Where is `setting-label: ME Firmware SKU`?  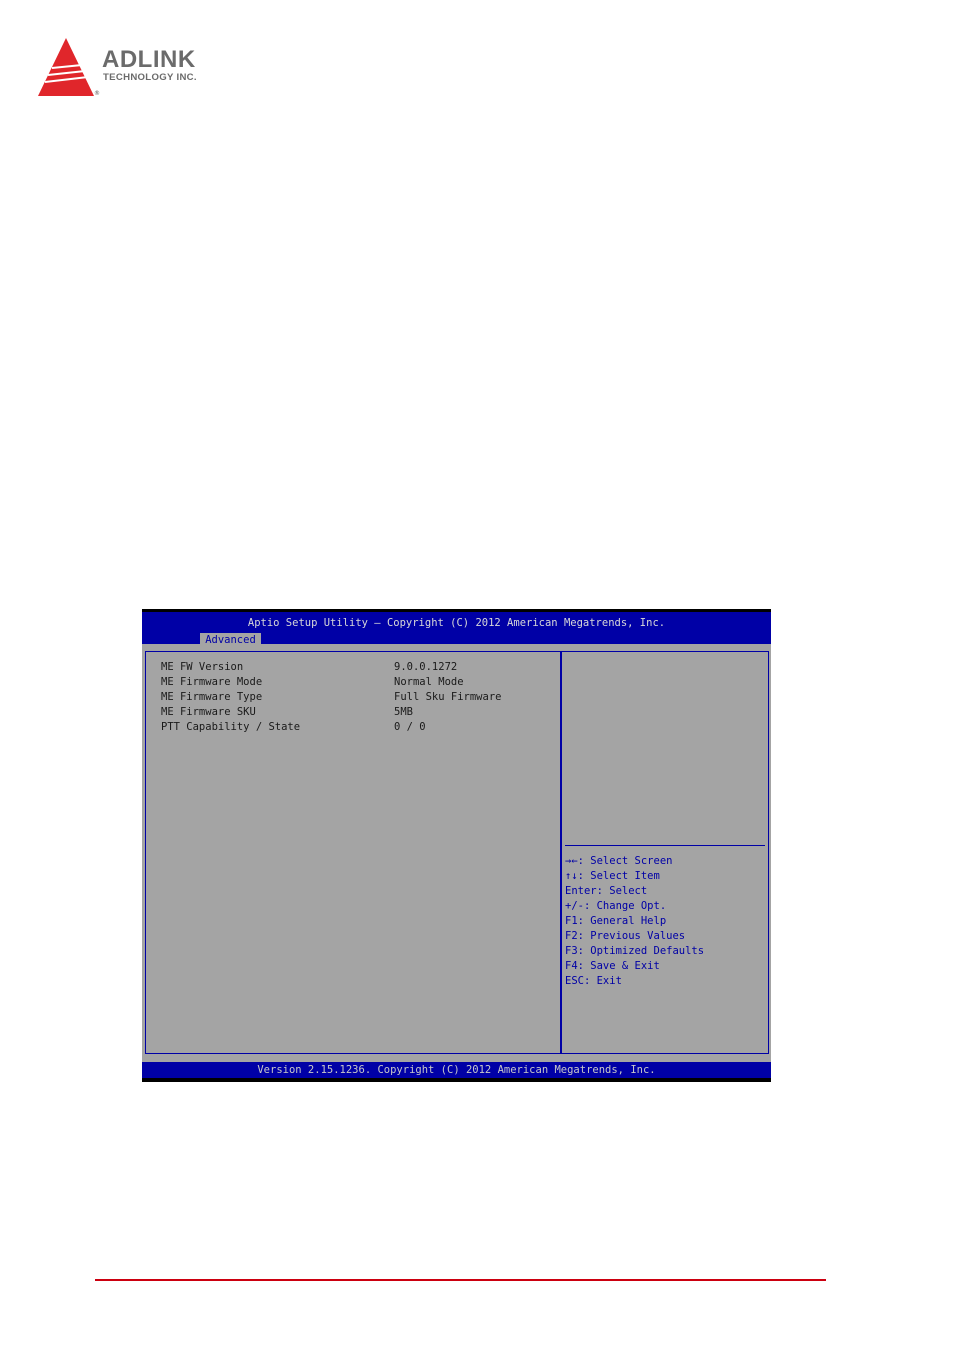
setting-label: ME Firmware SKU is located at coordinates (208, 712).